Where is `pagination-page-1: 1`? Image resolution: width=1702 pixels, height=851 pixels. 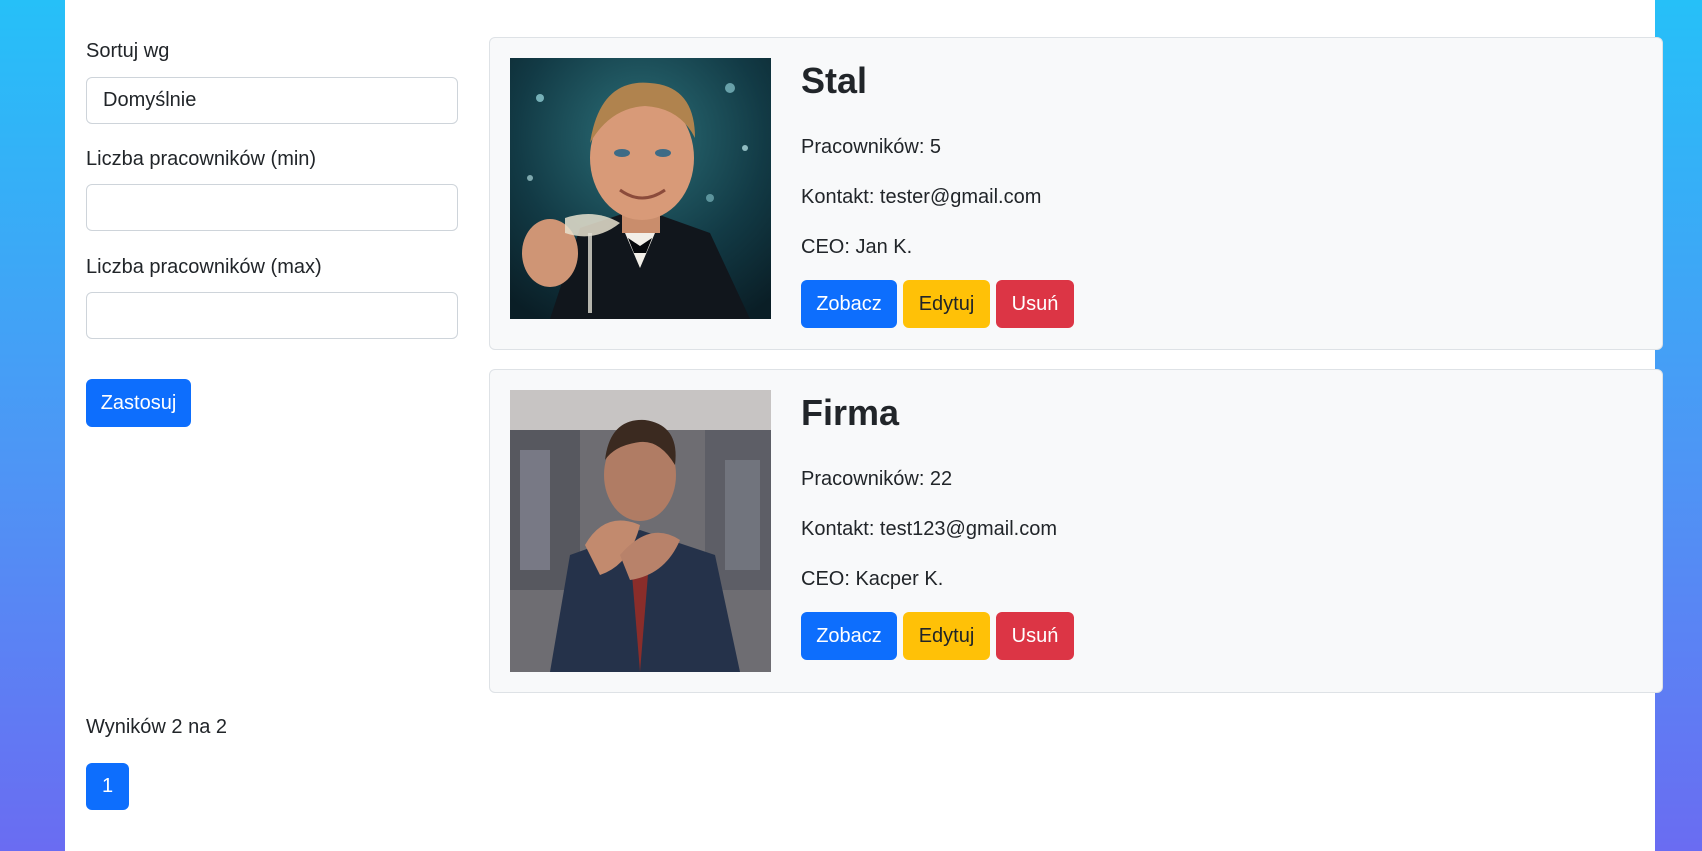 pagination-page-1: 1 is located at coordinates (107, 786).